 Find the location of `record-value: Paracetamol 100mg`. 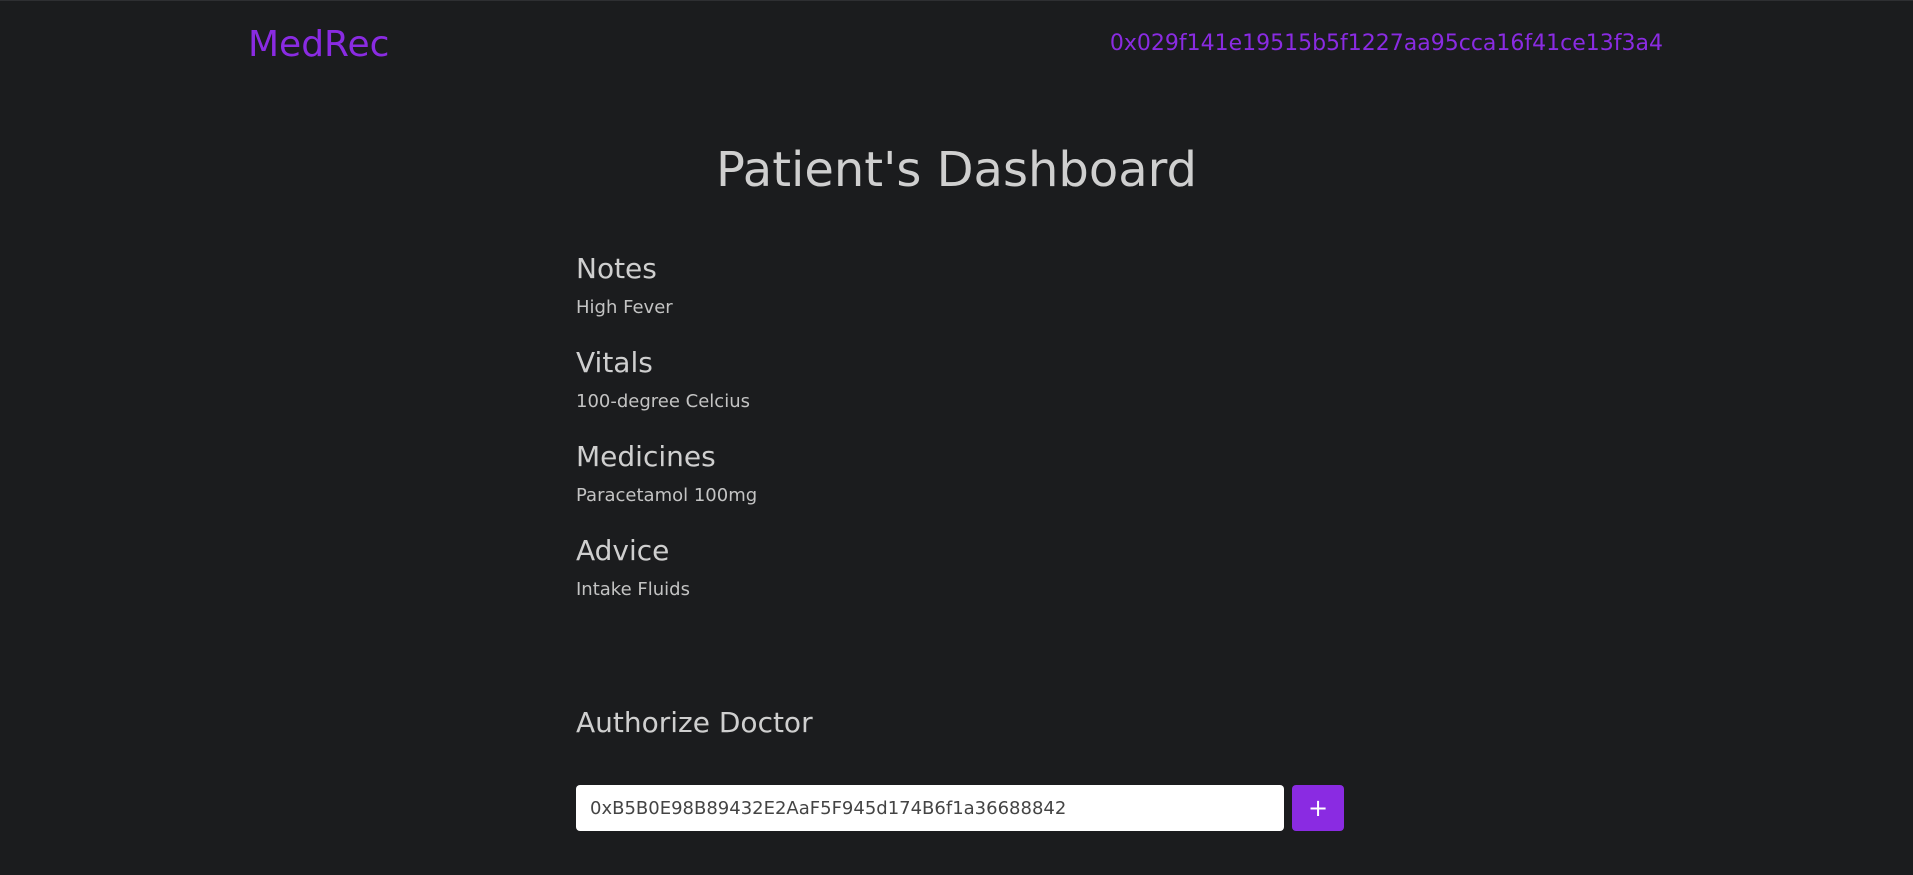

record-value: Paracetamol 100mg is located at coordinates (667, 495).